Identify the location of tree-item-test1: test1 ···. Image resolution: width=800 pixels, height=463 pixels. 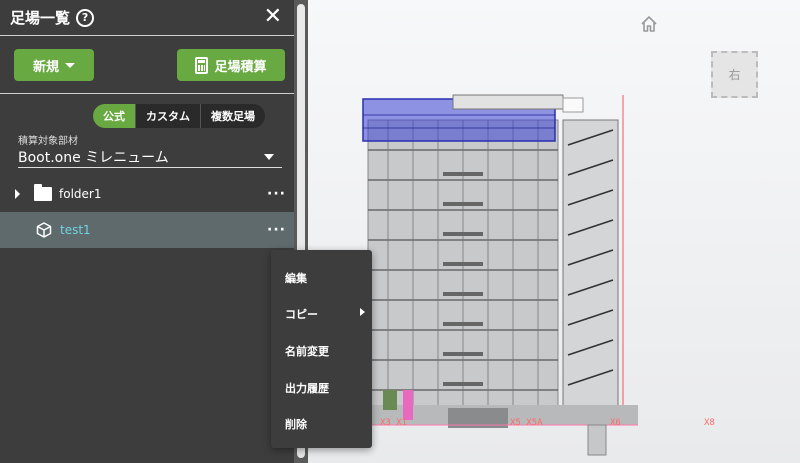
(147, 230).